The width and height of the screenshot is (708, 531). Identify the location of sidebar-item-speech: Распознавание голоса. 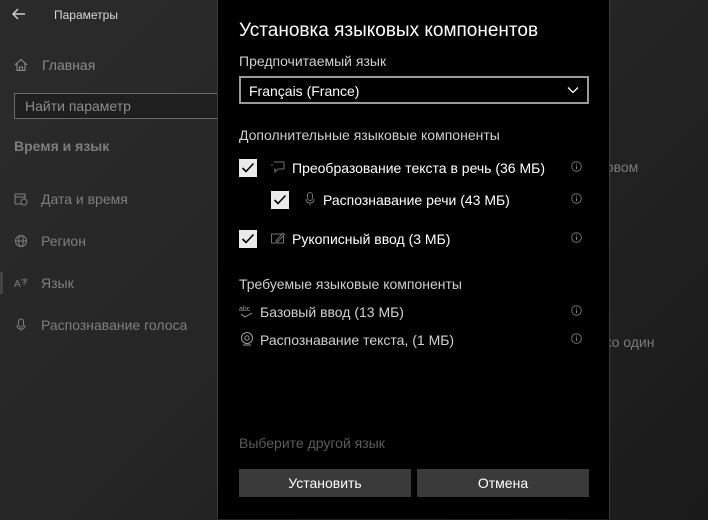
(100, 325).